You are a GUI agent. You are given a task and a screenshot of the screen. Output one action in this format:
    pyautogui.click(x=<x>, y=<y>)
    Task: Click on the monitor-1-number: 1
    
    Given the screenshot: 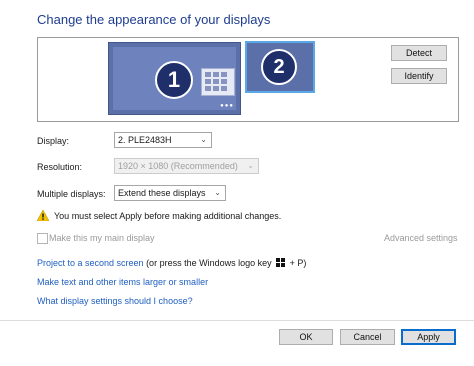 What is the action you would take?
    pyautogui.click(x=174, y=80)
    